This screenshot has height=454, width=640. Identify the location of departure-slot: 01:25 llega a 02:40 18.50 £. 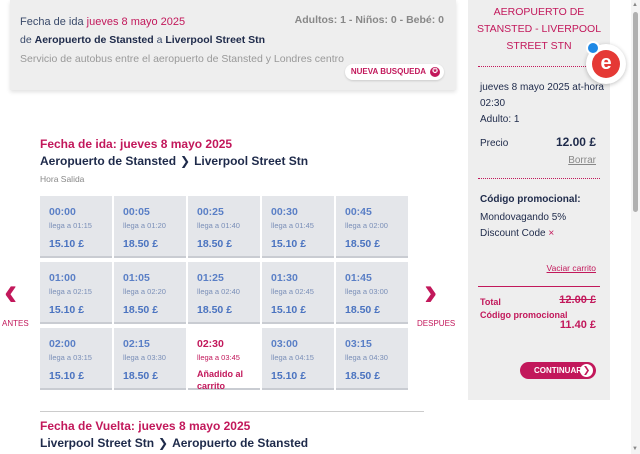
(224, 293).